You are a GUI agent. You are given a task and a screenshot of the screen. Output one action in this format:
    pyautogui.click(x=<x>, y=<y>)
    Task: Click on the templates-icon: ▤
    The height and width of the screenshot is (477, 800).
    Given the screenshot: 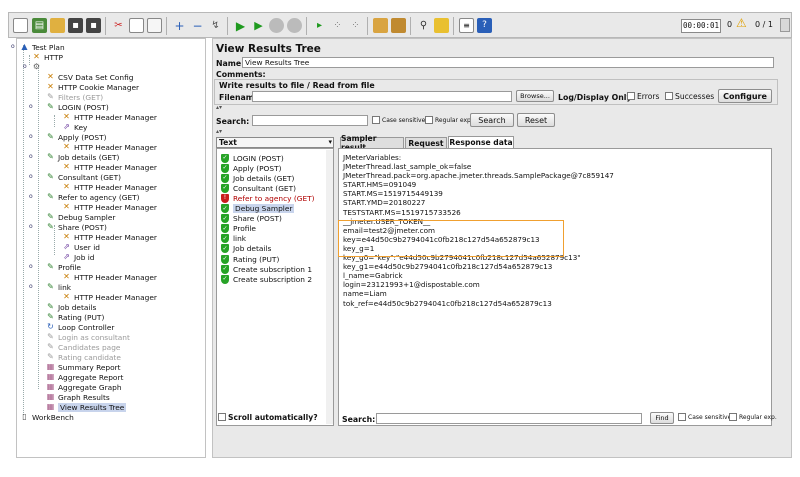 What is the action you would take?
    pyautogui.click(x=39, y=25)
    